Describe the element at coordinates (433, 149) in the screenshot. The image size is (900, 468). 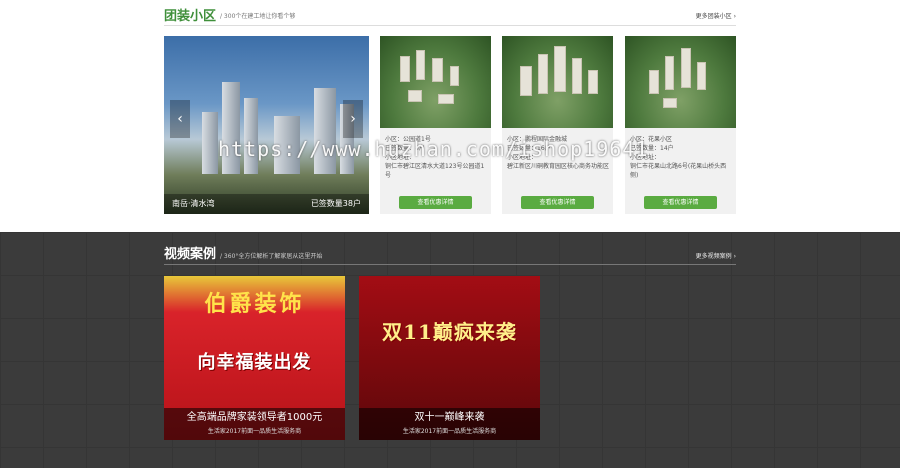
I see `watermark-text: https://www.huzhan.com/ishop19641` at that location.